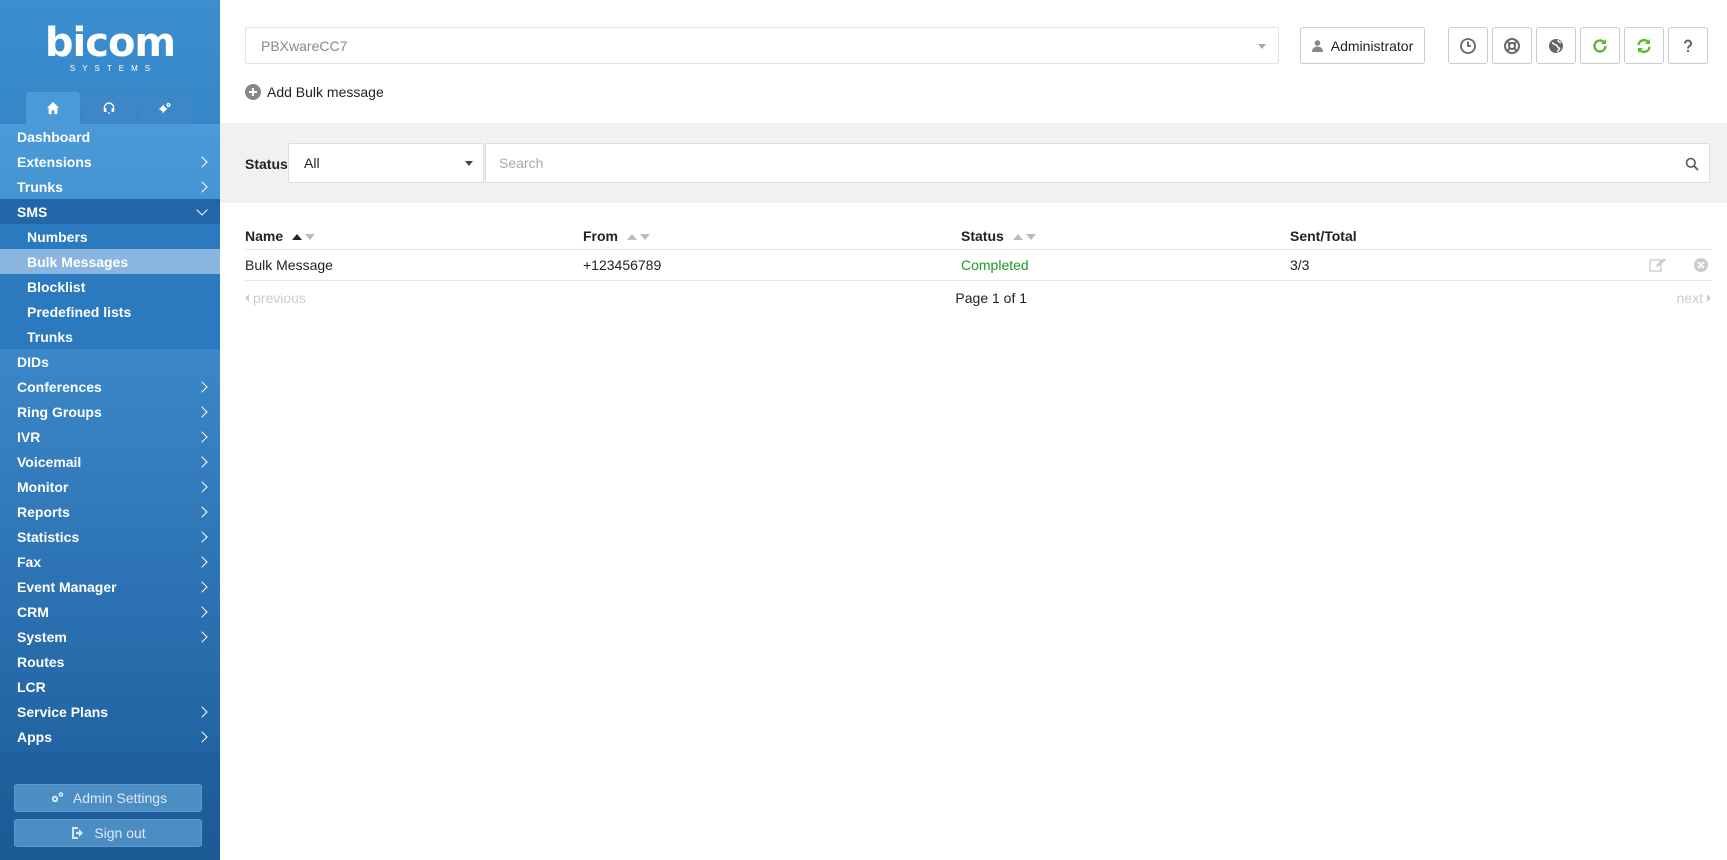 The height and width of the screenshot is (860, 1727). I want to click on sidebar-item-monitor: Monitor, so click(110, 486).